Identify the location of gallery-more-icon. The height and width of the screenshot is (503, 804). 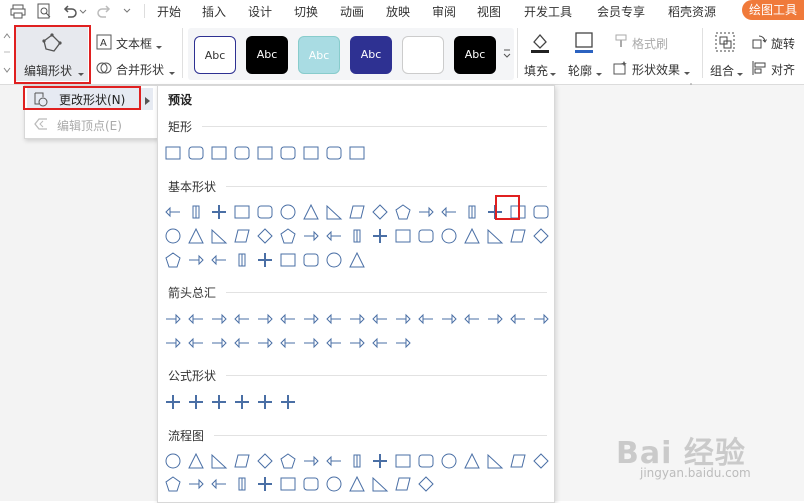
(507, 53).